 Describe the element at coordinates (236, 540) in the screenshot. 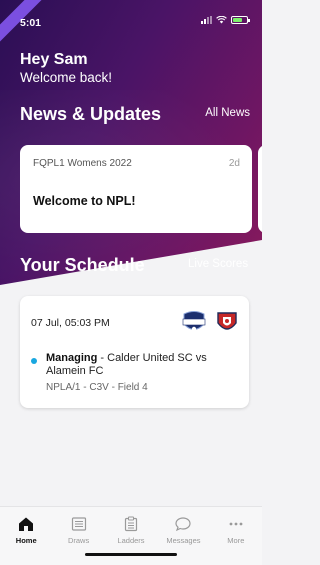

I see `tab-more-label: More` at that location.